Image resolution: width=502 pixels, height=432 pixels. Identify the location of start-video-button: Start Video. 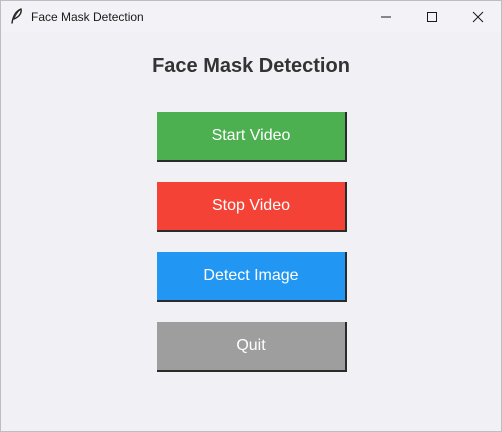
(252, 137).